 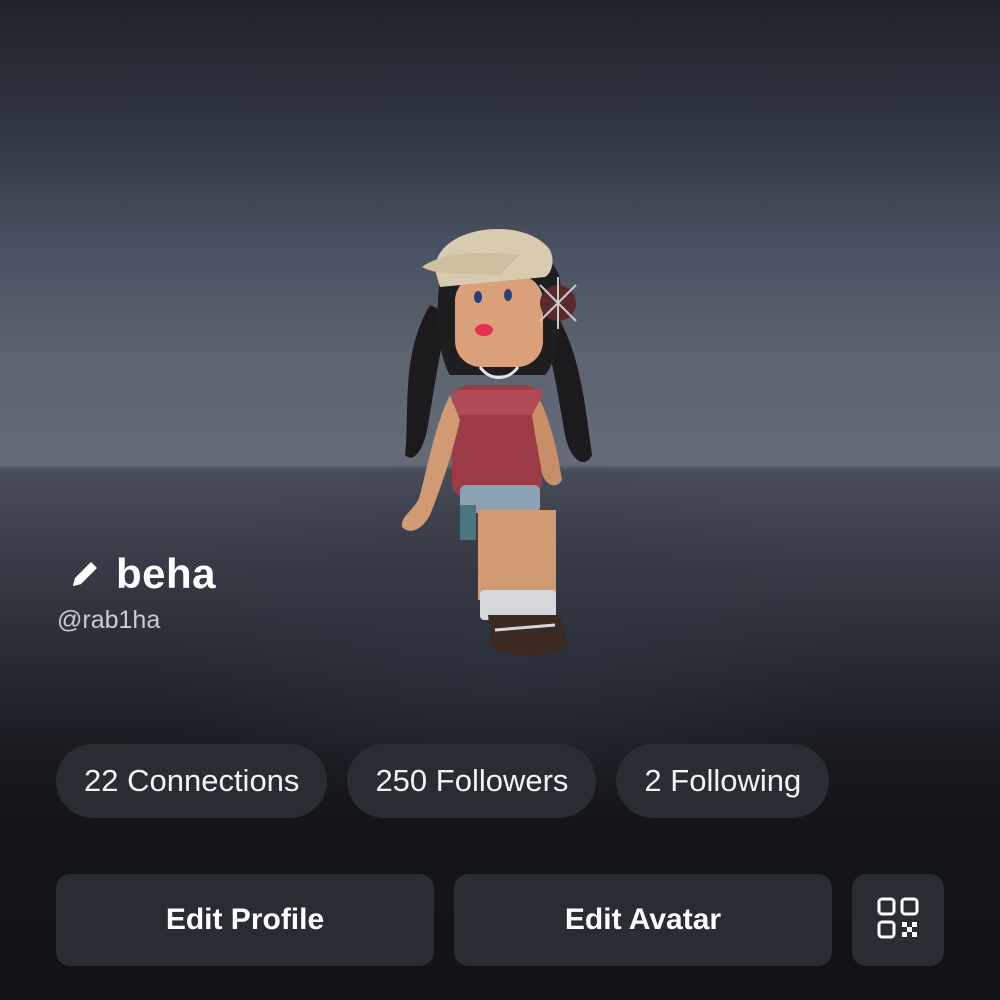 What do you see at coordinates (109, 620) in the screenshot?
I see `username: @rab1ha` at bounding box center [109, 620].